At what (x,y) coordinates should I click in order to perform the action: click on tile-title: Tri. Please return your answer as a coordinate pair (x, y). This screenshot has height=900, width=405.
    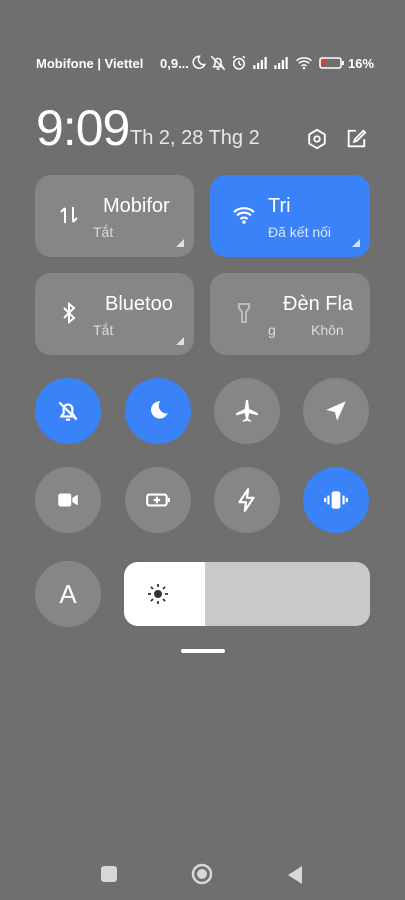
    Looking at the image, I should click on (279, 206).